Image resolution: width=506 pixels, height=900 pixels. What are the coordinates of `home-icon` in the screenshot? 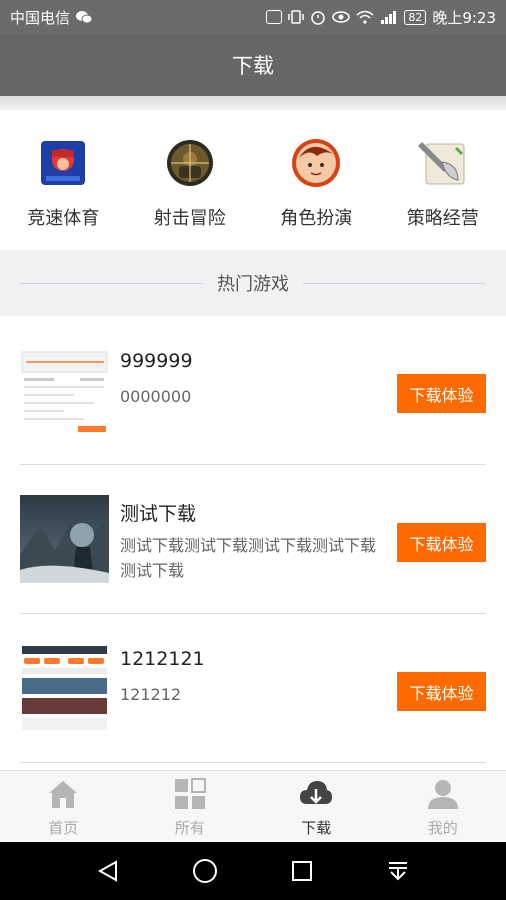 It's located at (63, 794).